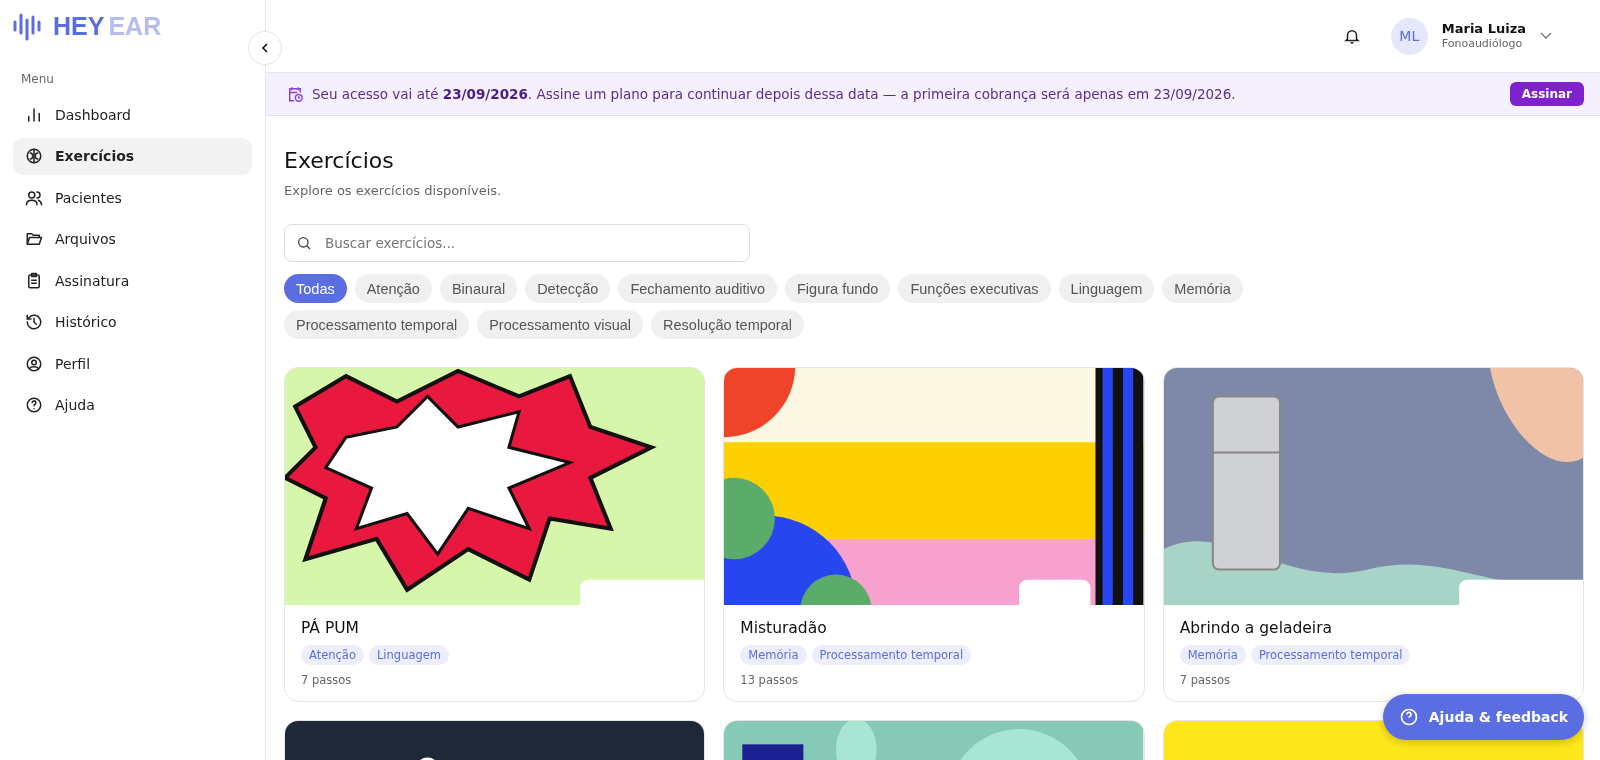 The width and height of the screenshot is (1600, 760). Describe the element at coordinates (1351, 36) in the screenshot. I see `notification-icon` at that location.